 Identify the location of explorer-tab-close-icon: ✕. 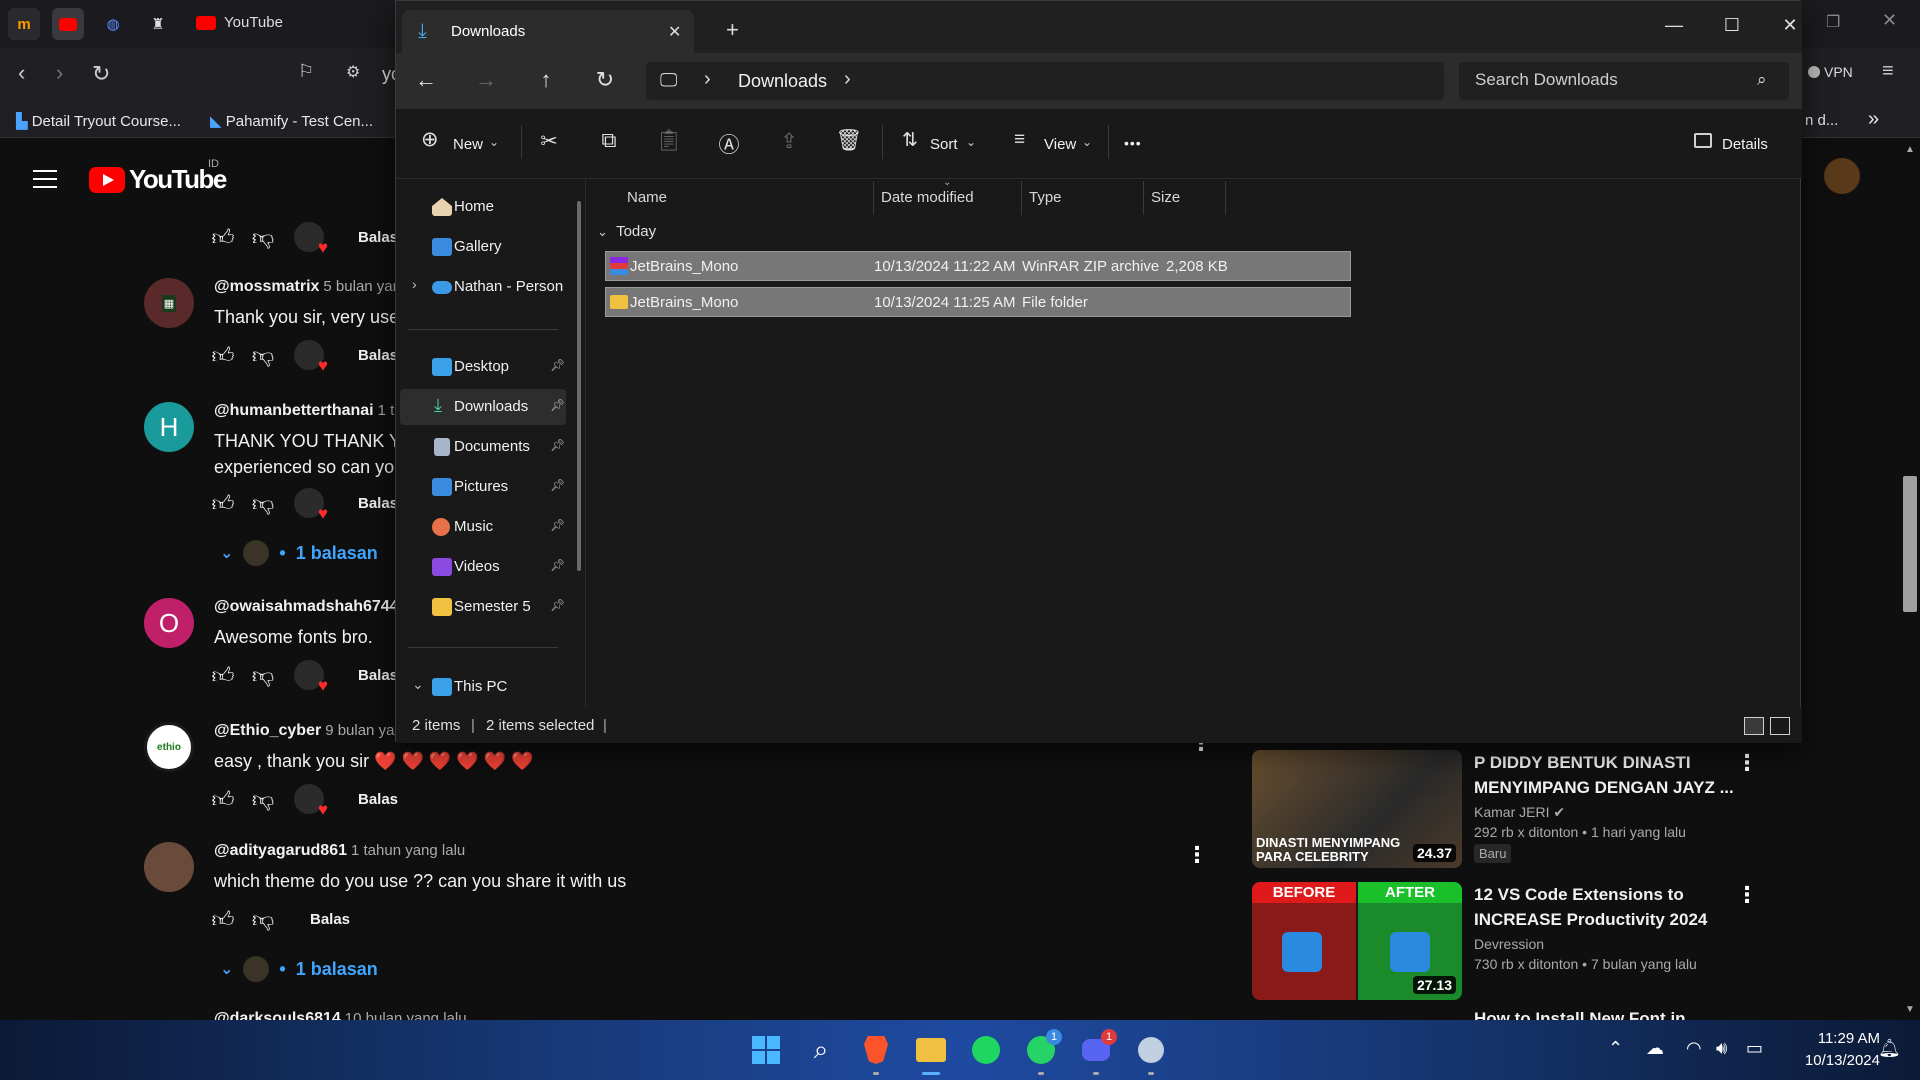
(674, 32).